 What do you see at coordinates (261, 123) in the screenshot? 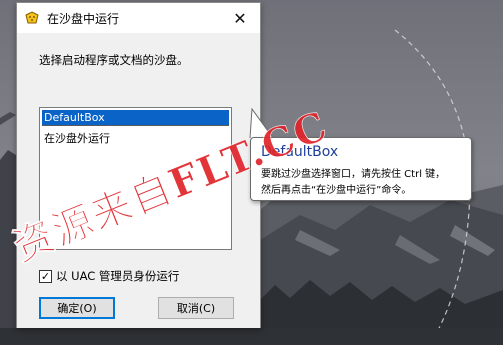
I see `tooltip-tail` at bounding box center [261, 123].